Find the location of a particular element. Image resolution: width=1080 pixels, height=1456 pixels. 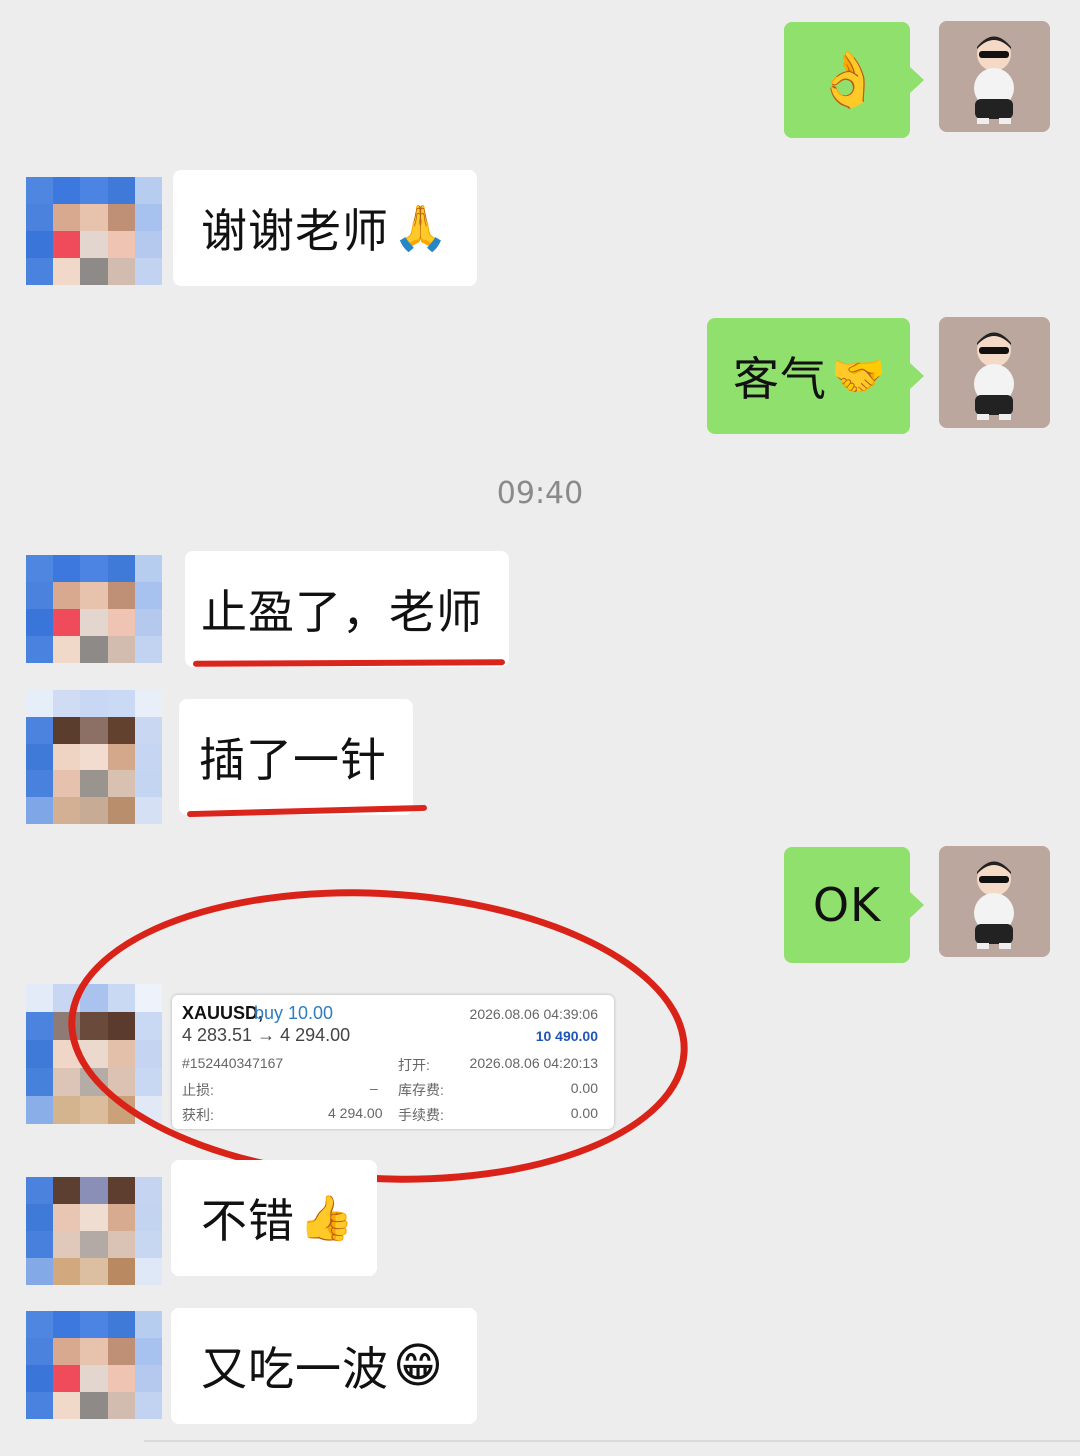

outgoing-message-bubble: OK is located at coordinates (854, 905).